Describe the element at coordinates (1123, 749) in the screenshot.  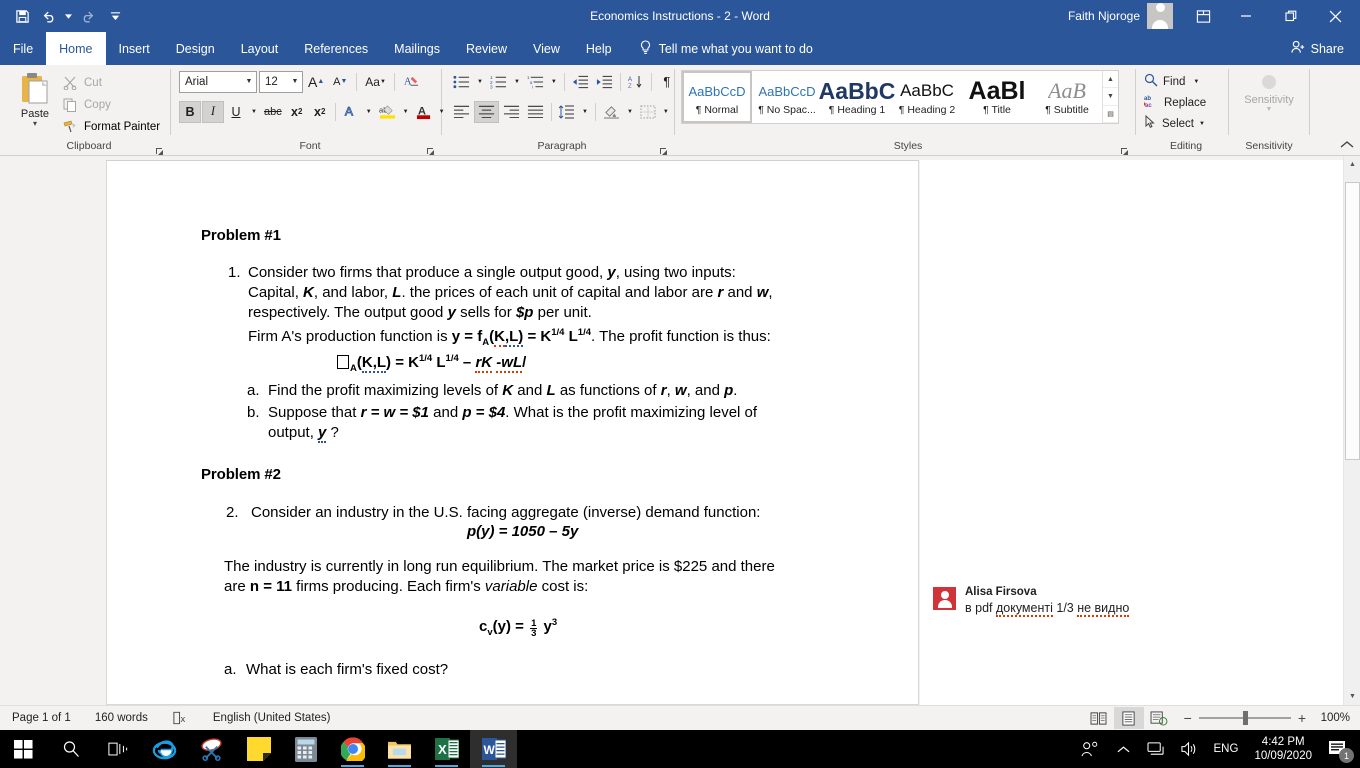
I see `chevron-up-icon` at that location.